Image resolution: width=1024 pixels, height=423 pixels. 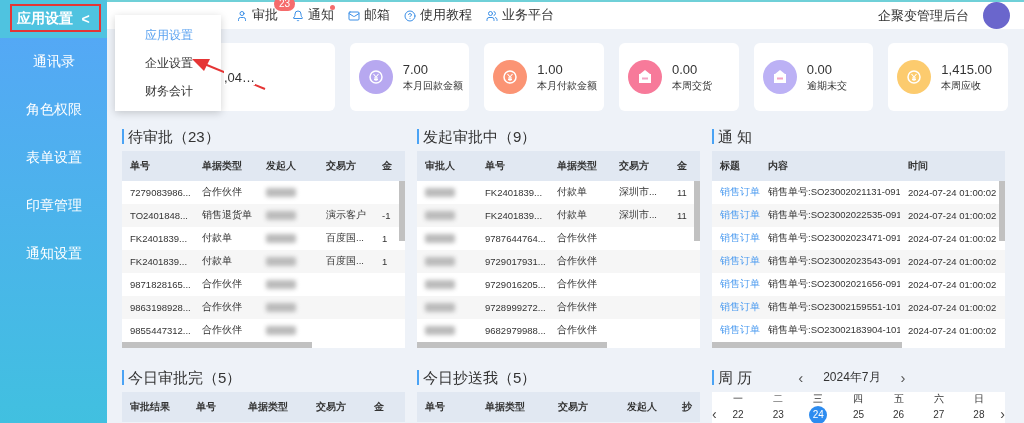 What do you see at coordinates (852, 377) in the screenshot?
I see `month-label: 2024年7月` at bounding box center [852, 377].